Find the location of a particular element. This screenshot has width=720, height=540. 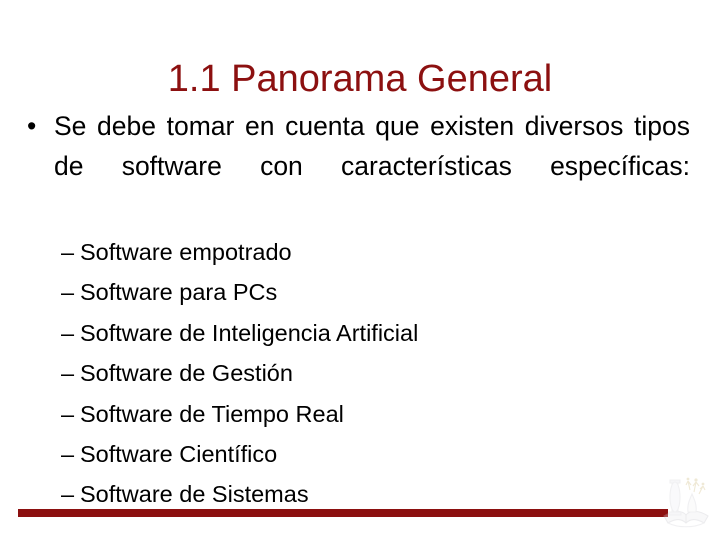

footer-divider is located at coordinates (343, 513).